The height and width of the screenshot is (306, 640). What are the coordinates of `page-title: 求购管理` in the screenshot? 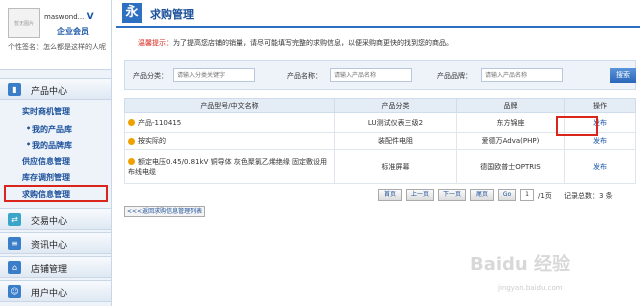 It's located at (172, 14).